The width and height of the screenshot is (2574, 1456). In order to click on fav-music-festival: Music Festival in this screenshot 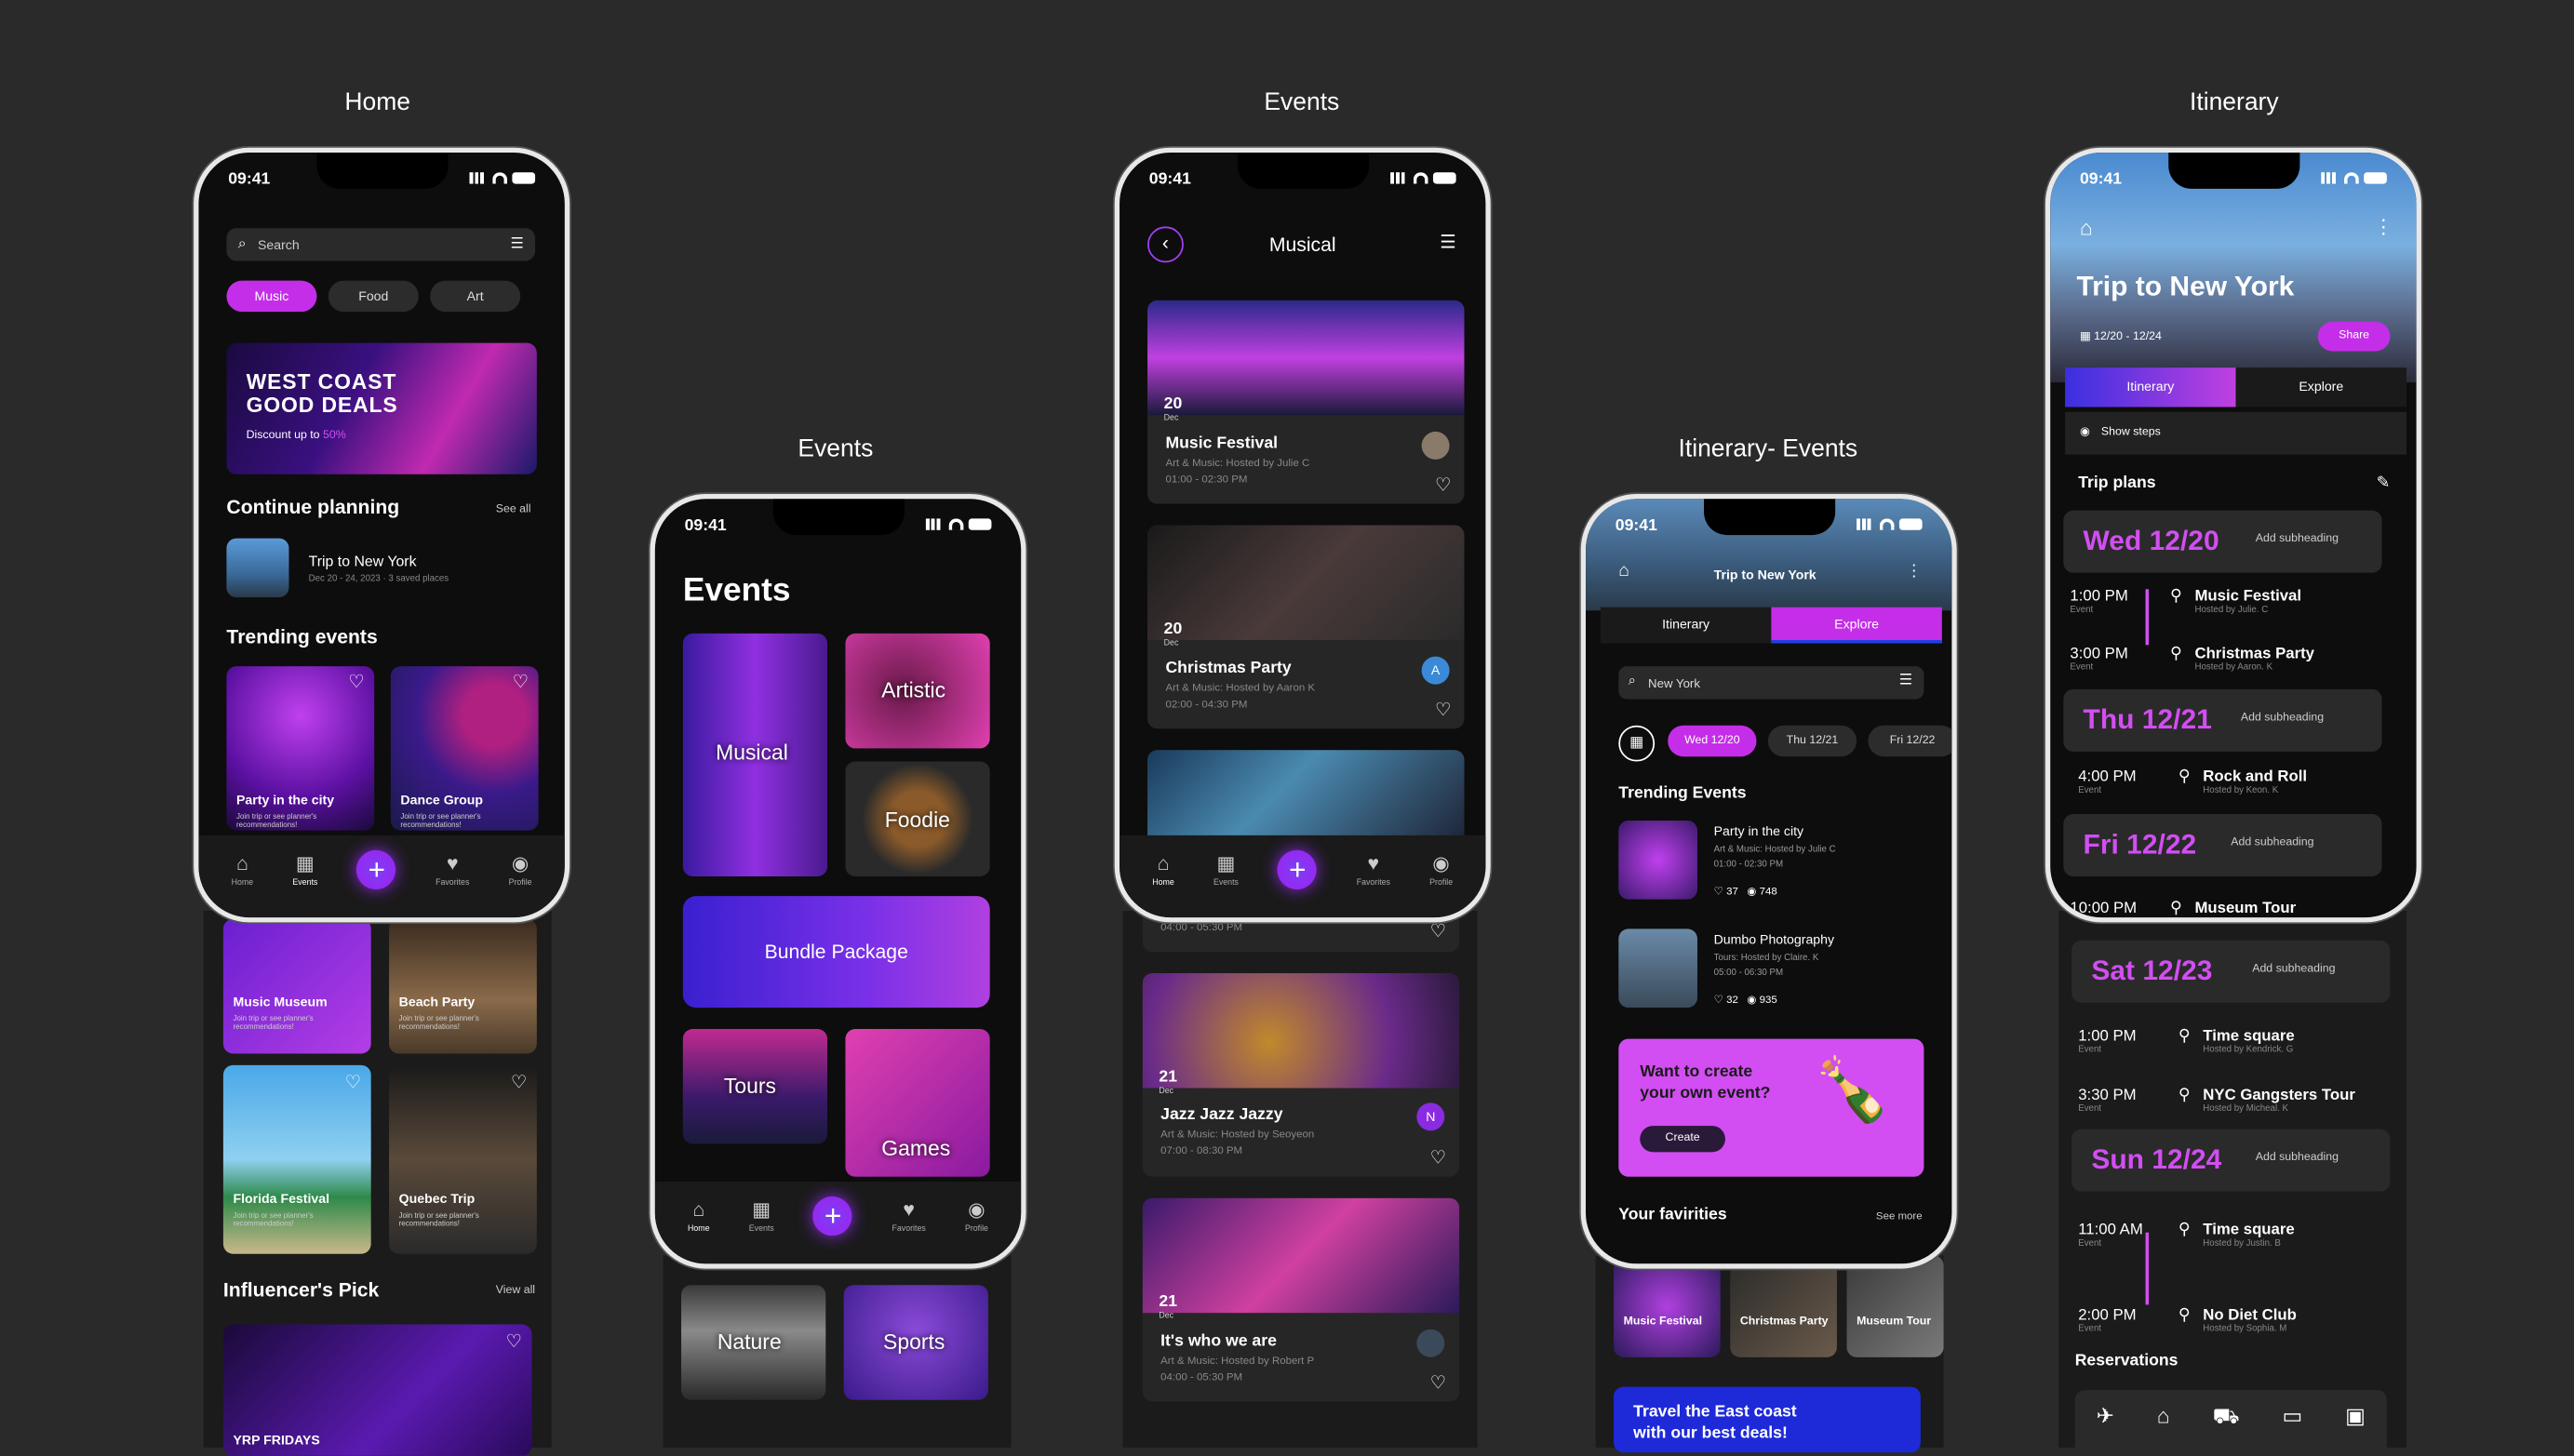, I will do `click(1667, 1306)`.